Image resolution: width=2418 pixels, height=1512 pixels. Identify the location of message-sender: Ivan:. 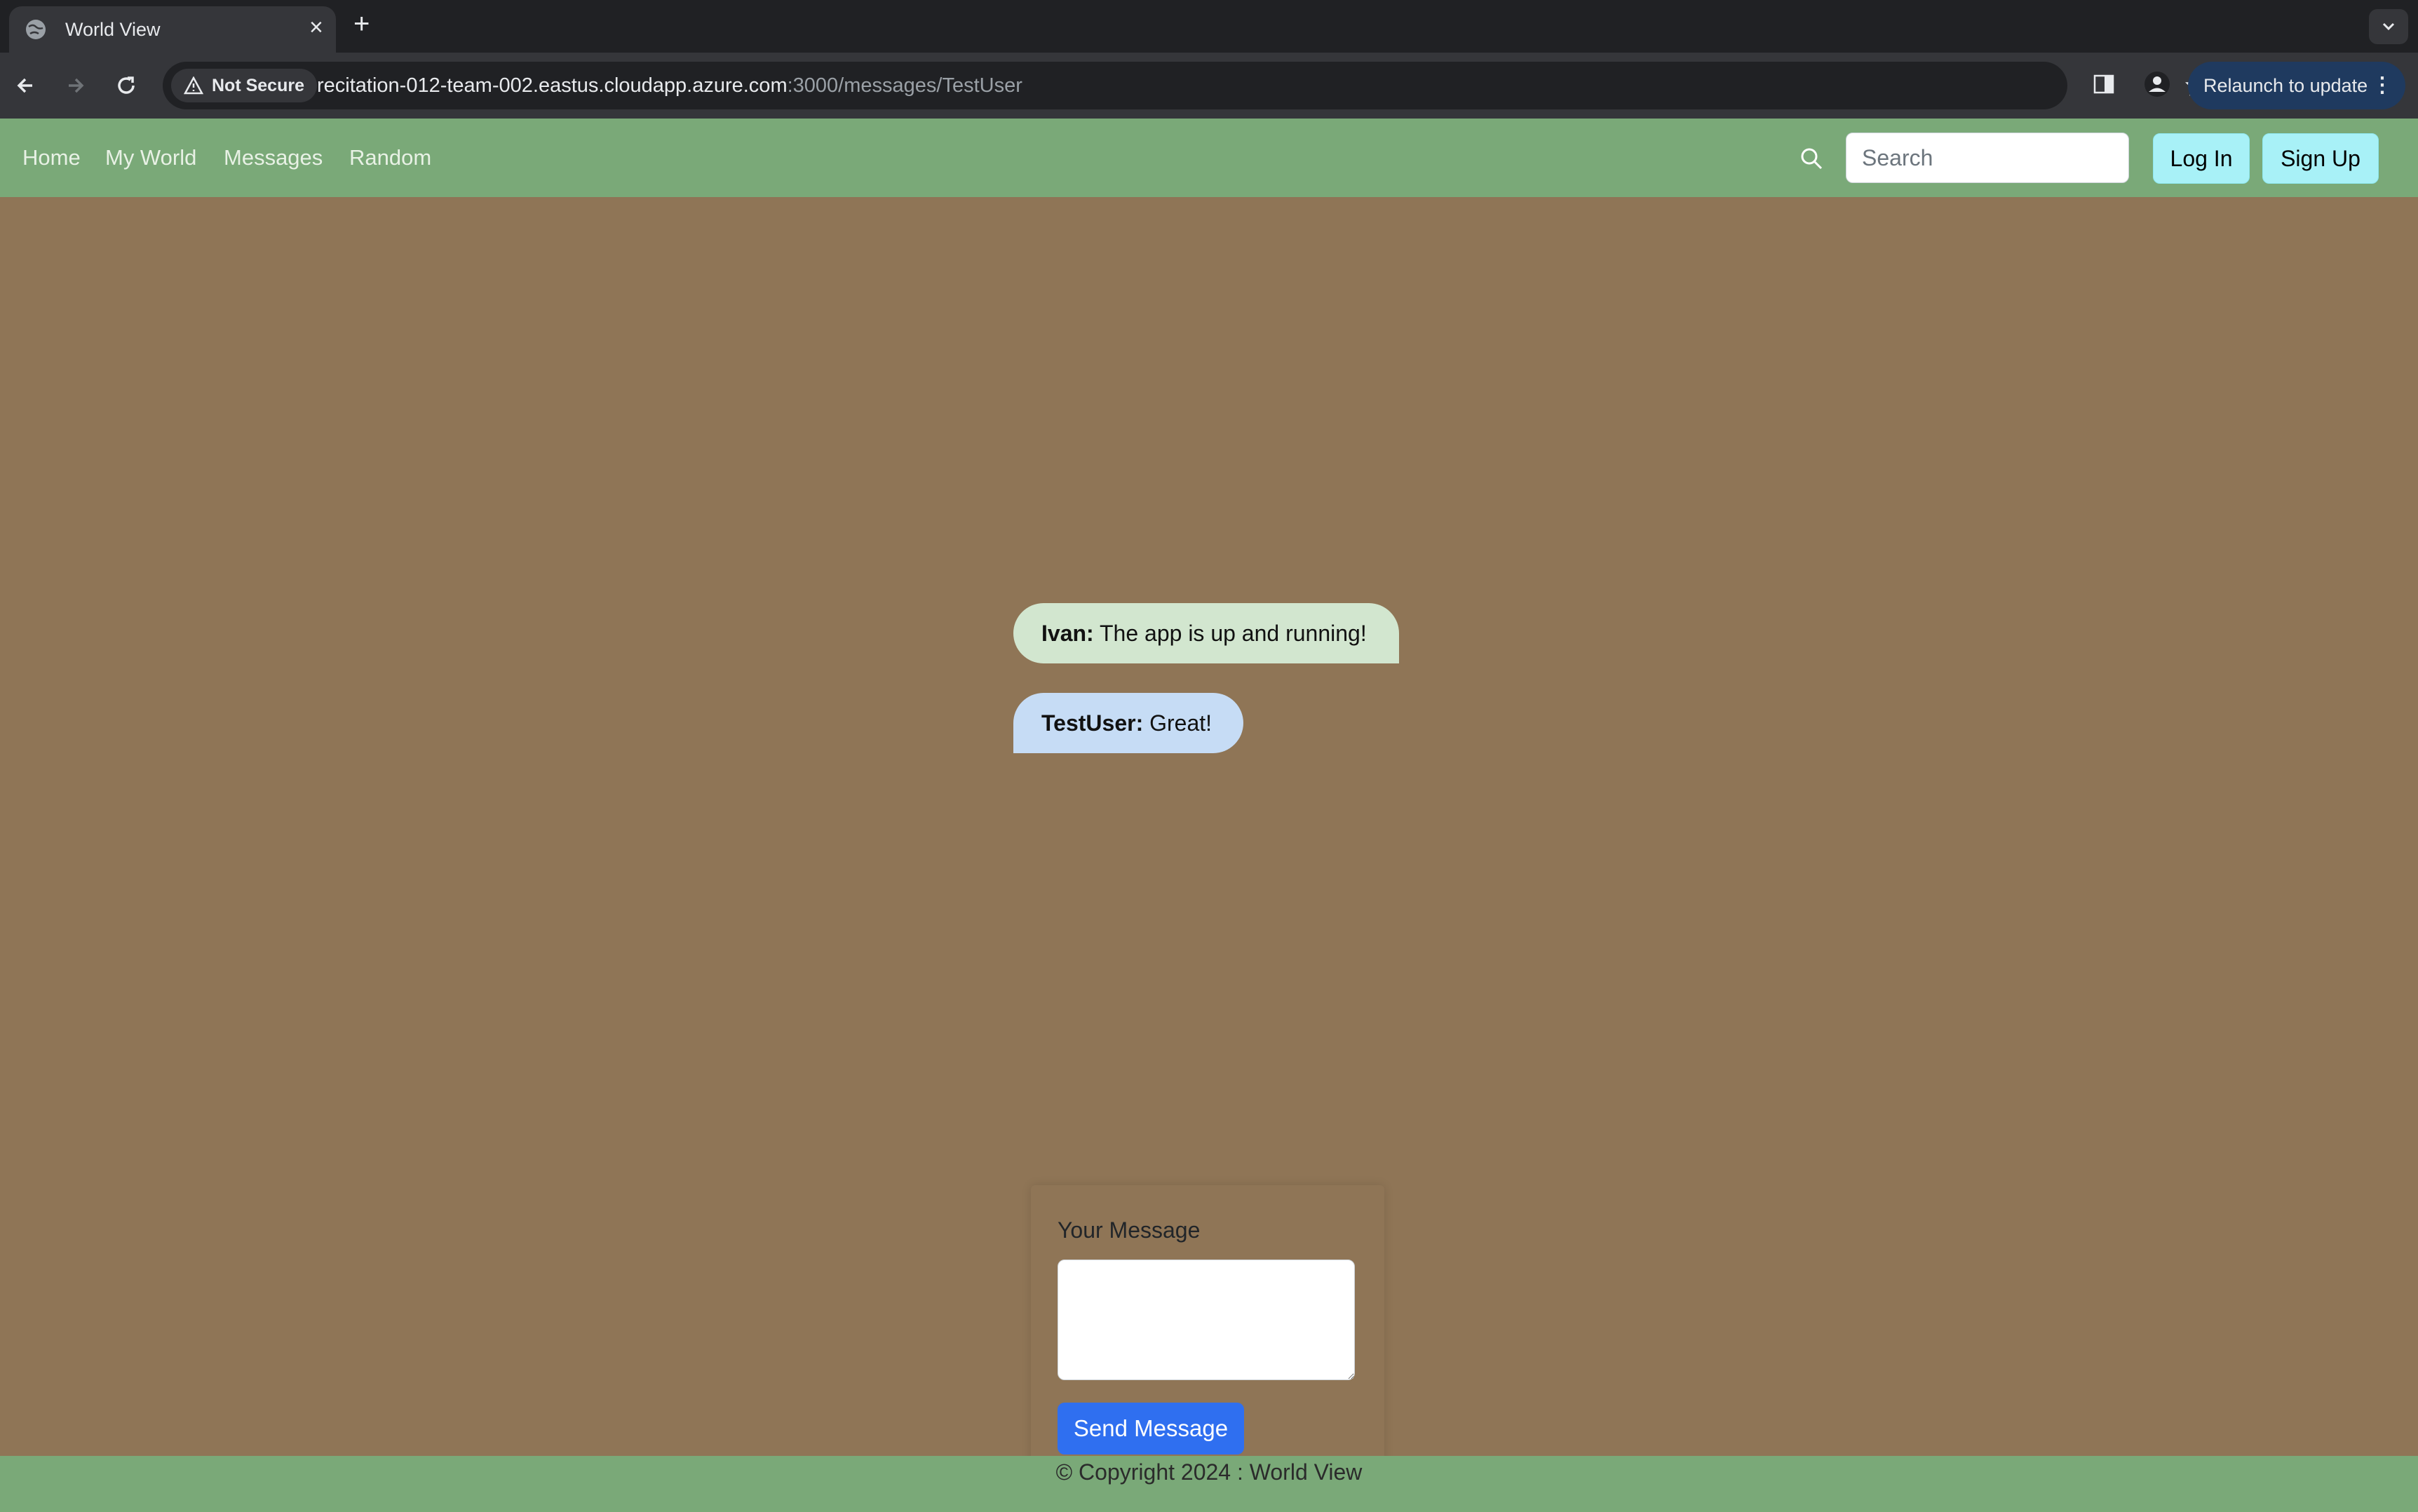
(1067, 633).